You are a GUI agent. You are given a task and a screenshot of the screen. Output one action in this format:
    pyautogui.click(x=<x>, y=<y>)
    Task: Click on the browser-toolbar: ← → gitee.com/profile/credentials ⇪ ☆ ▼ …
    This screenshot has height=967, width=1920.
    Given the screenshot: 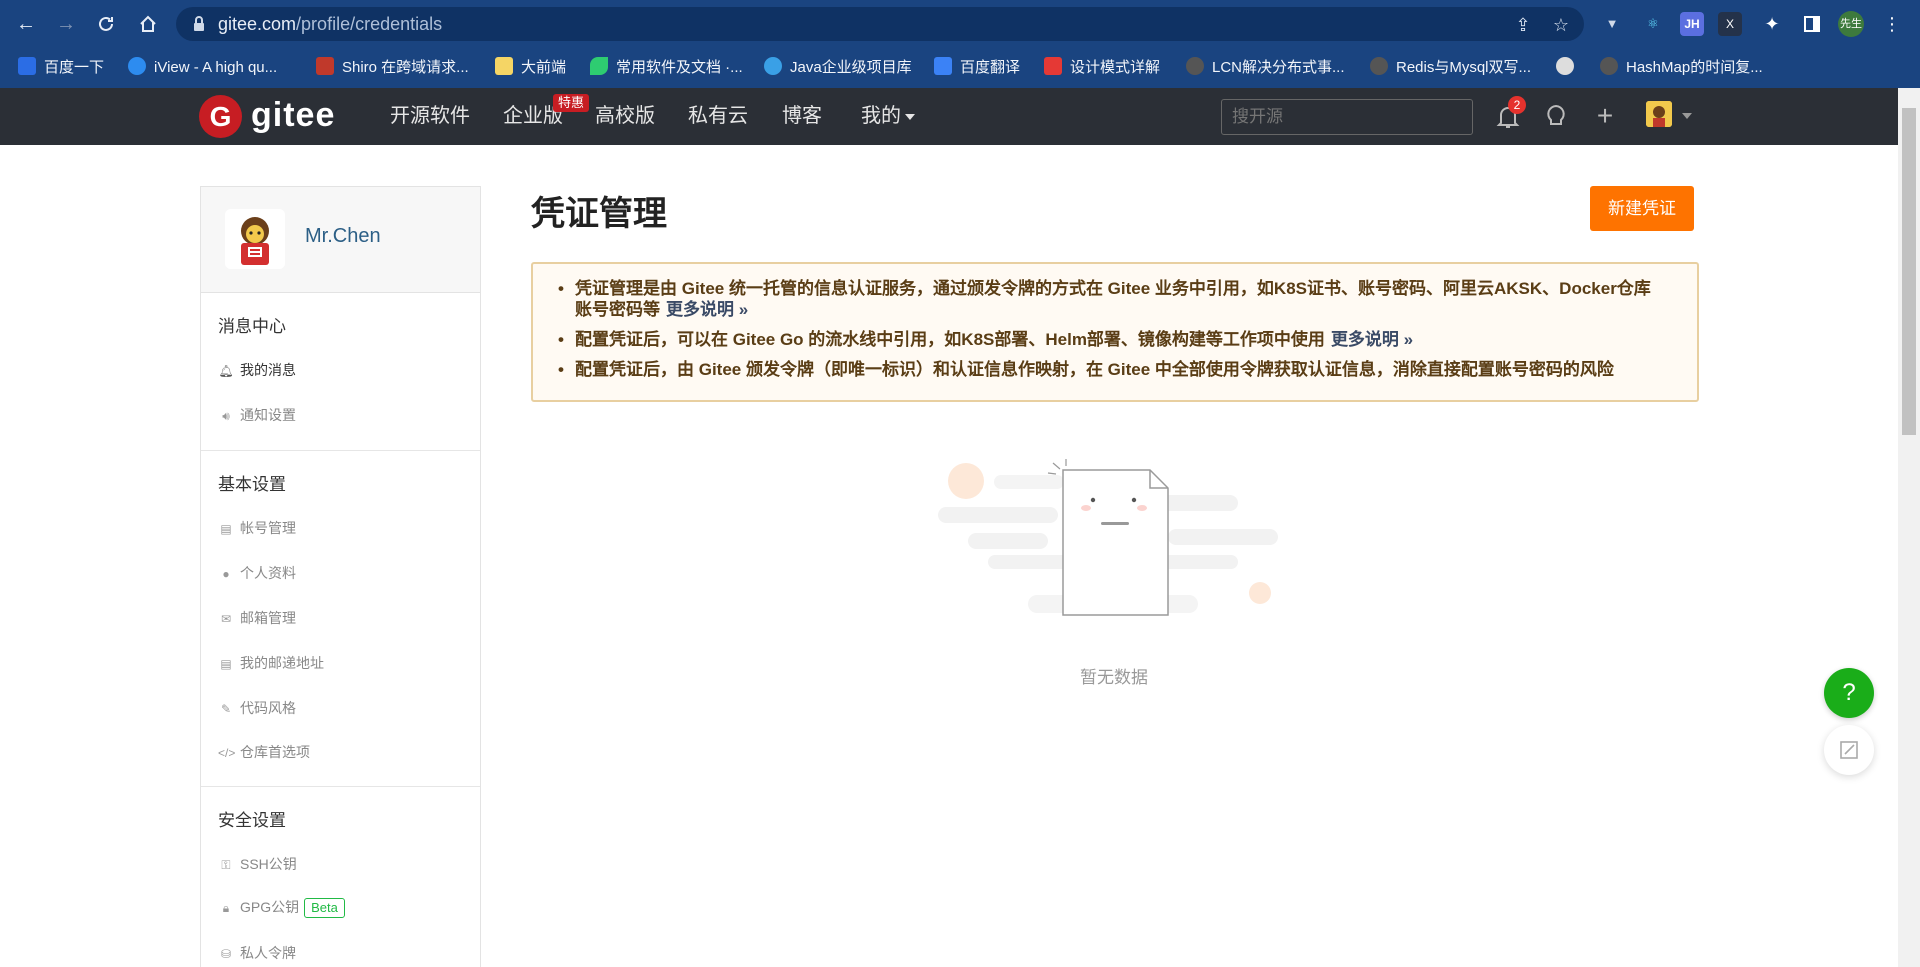 What is the action you would take?
    pyautogui.click(x=960, y=24)
    